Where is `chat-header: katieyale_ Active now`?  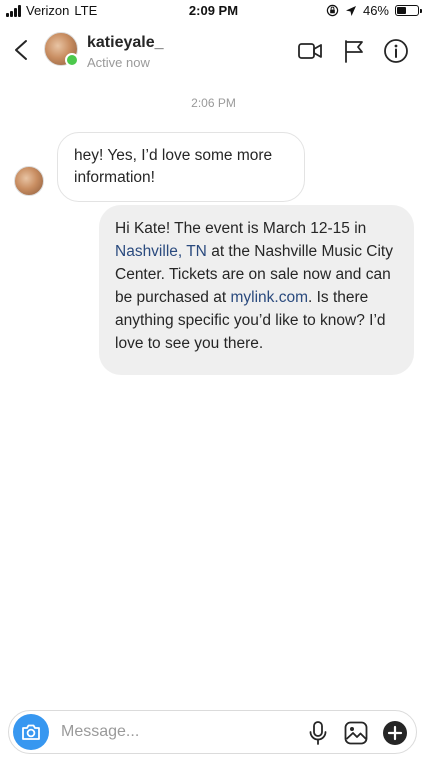
chat-header: katieyale_ Active now is located at coordinates (213, 52).